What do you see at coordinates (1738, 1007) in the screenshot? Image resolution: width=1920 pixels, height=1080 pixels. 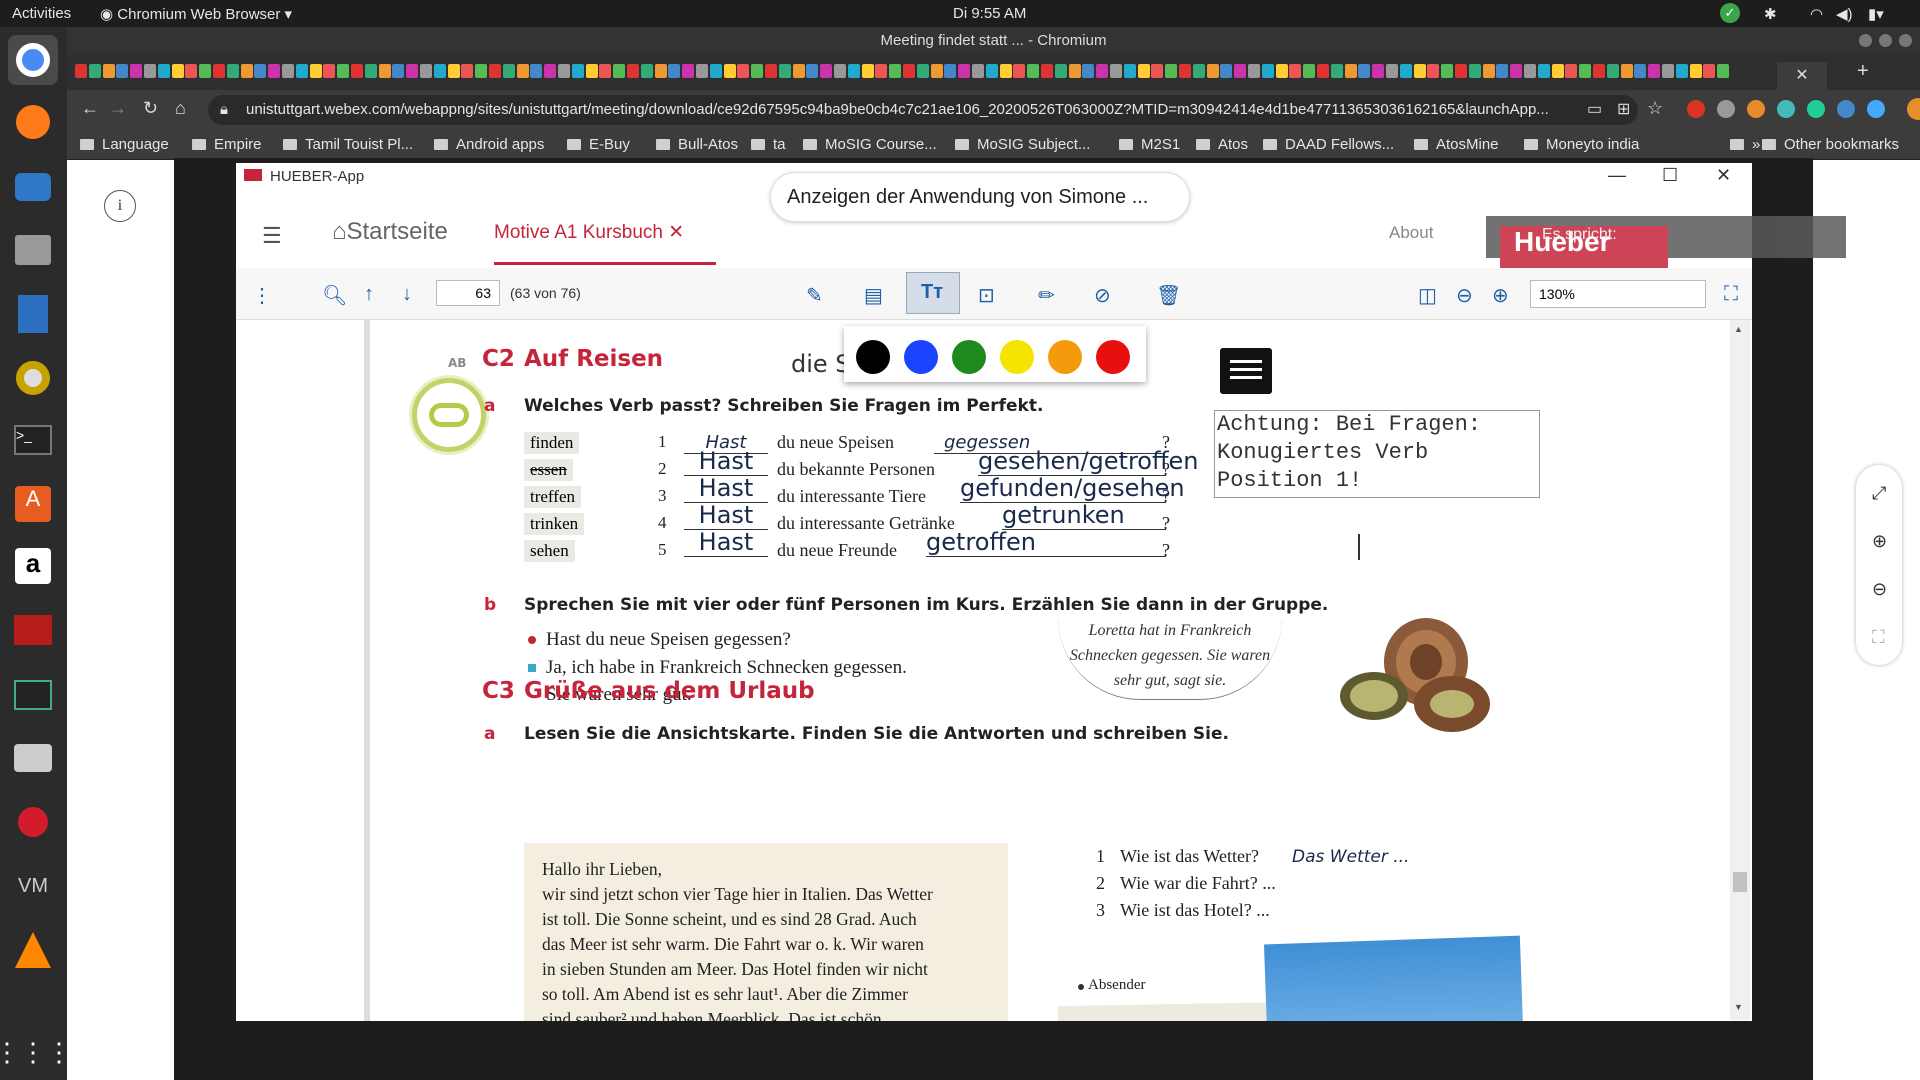 I see `scroll-down-icon: ▼` at bounding box center [1738, 1007].